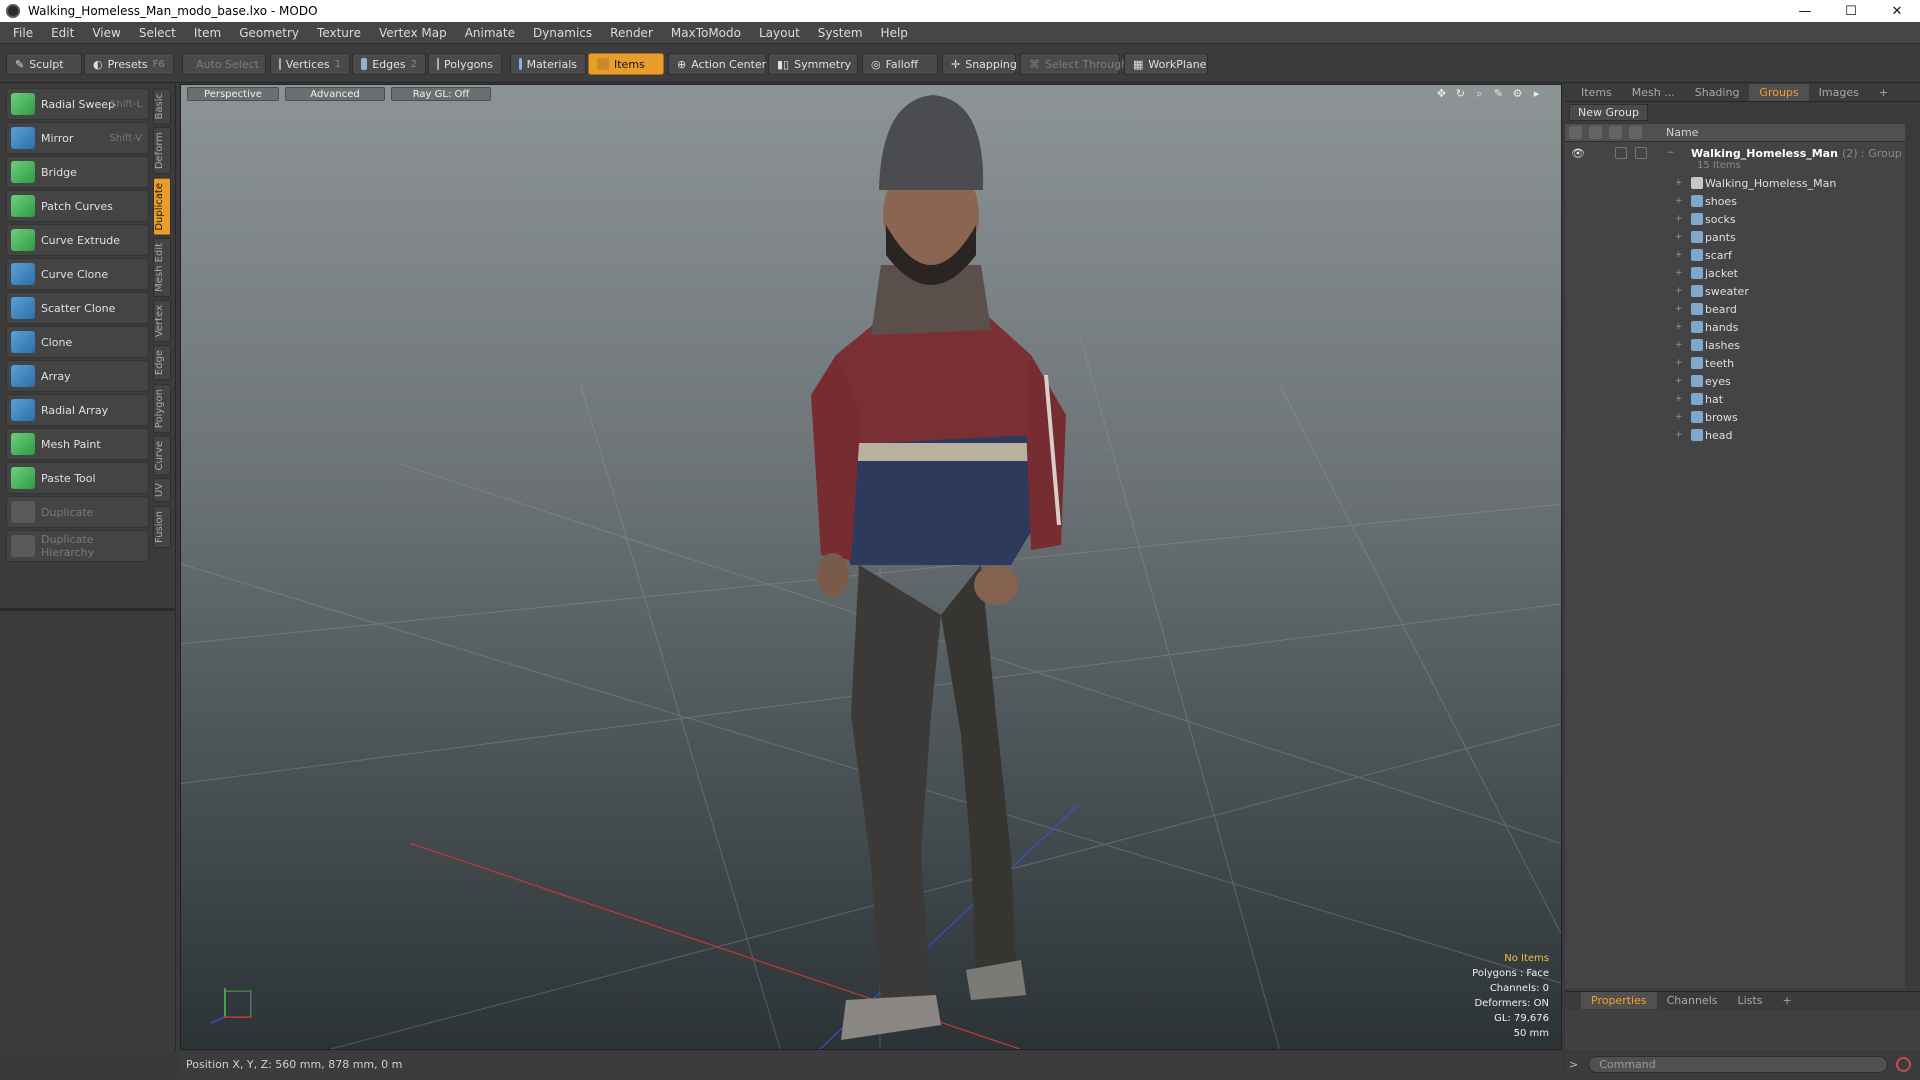 The height and width of the screenshot is (1080, 1920). I want to click on menu-animate: Animate, so click(490, 33).